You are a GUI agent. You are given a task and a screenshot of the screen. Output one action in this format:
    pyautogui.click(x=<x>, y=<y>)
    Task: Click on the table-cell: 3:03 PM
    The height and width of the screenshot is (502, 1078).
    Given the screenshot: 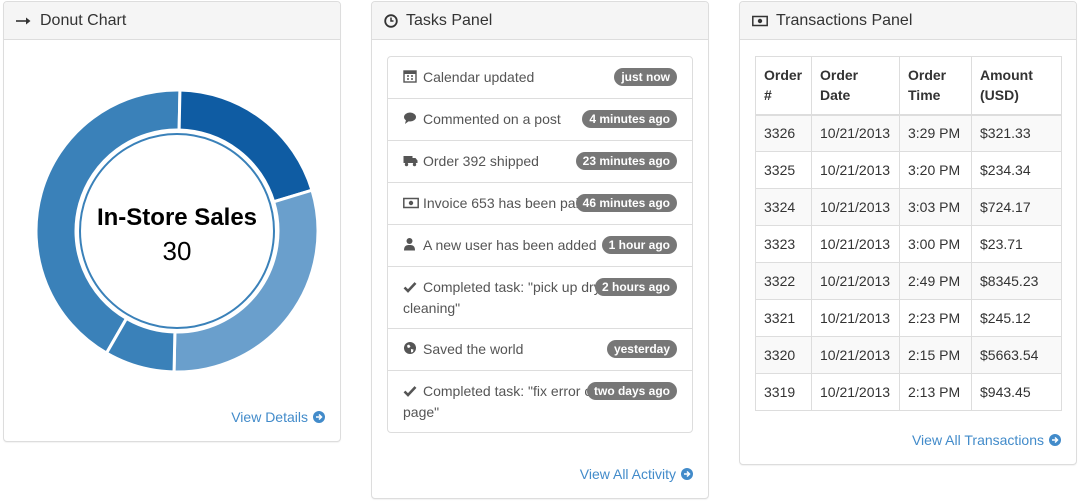 What is the action you would take?
    pyautogui.click(x=935, y=207)
    